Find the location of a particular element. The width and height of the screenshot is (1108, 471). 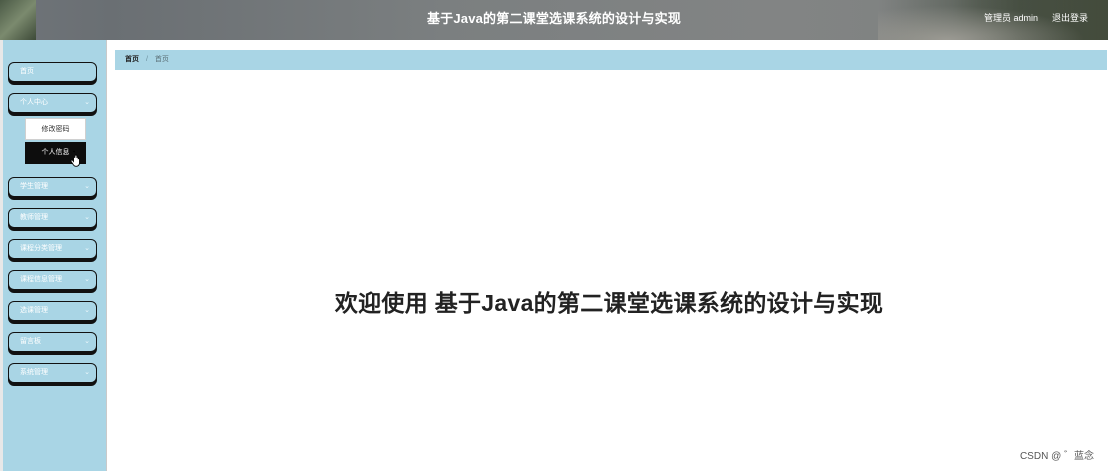

submenu-item-label: 个人信息 is located at coordinates (55, 152).